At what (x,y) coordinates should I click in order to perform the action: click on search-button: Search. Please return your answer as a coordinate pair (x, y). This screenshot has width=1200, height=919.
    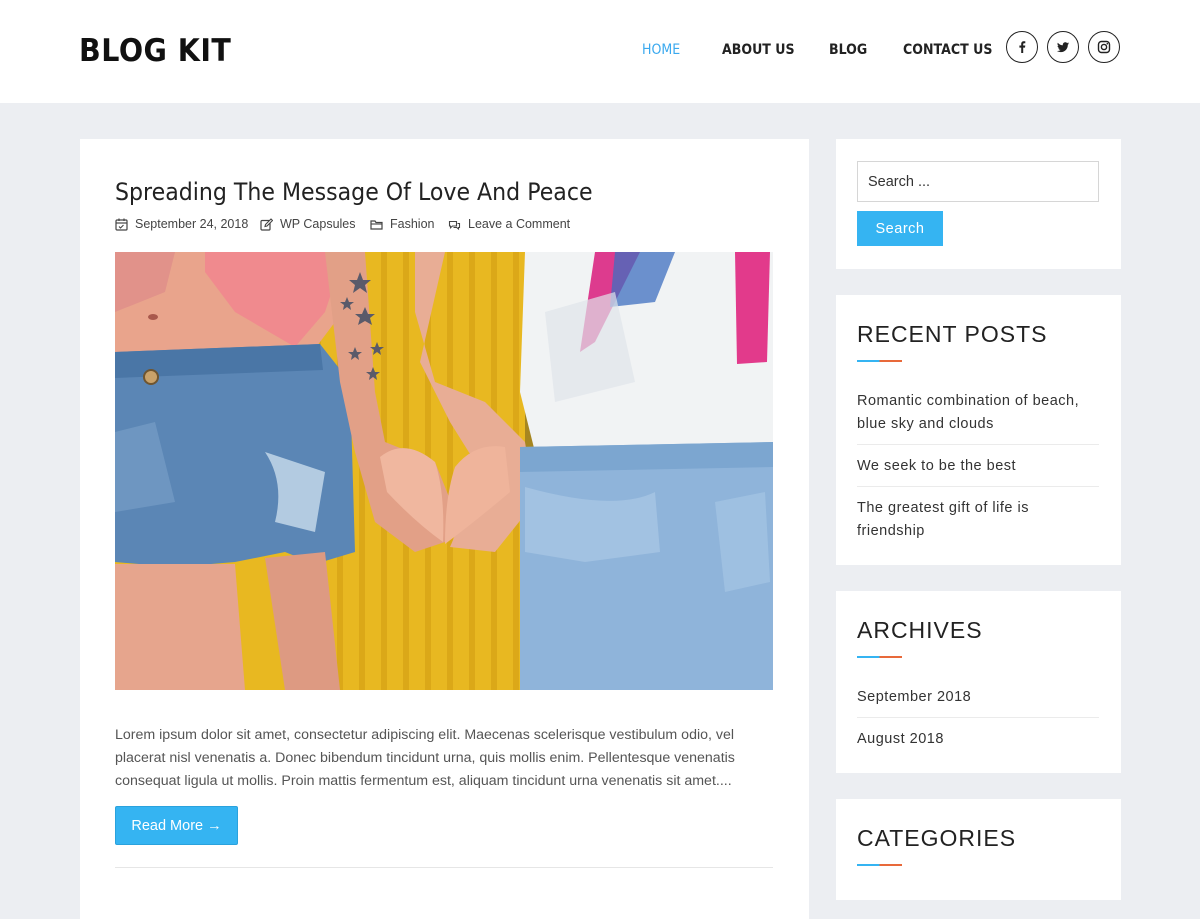
    Looking at the image, I should click on (900, 228).